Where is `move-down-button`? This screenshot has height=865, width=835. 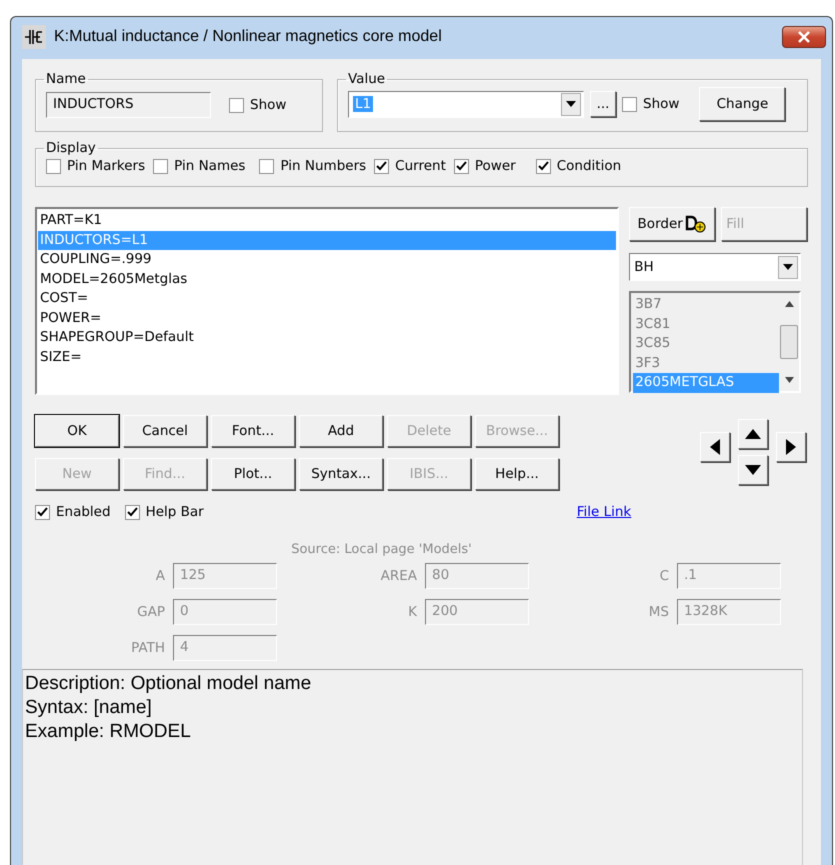 move-down-button is located at coordinates (753, 470).